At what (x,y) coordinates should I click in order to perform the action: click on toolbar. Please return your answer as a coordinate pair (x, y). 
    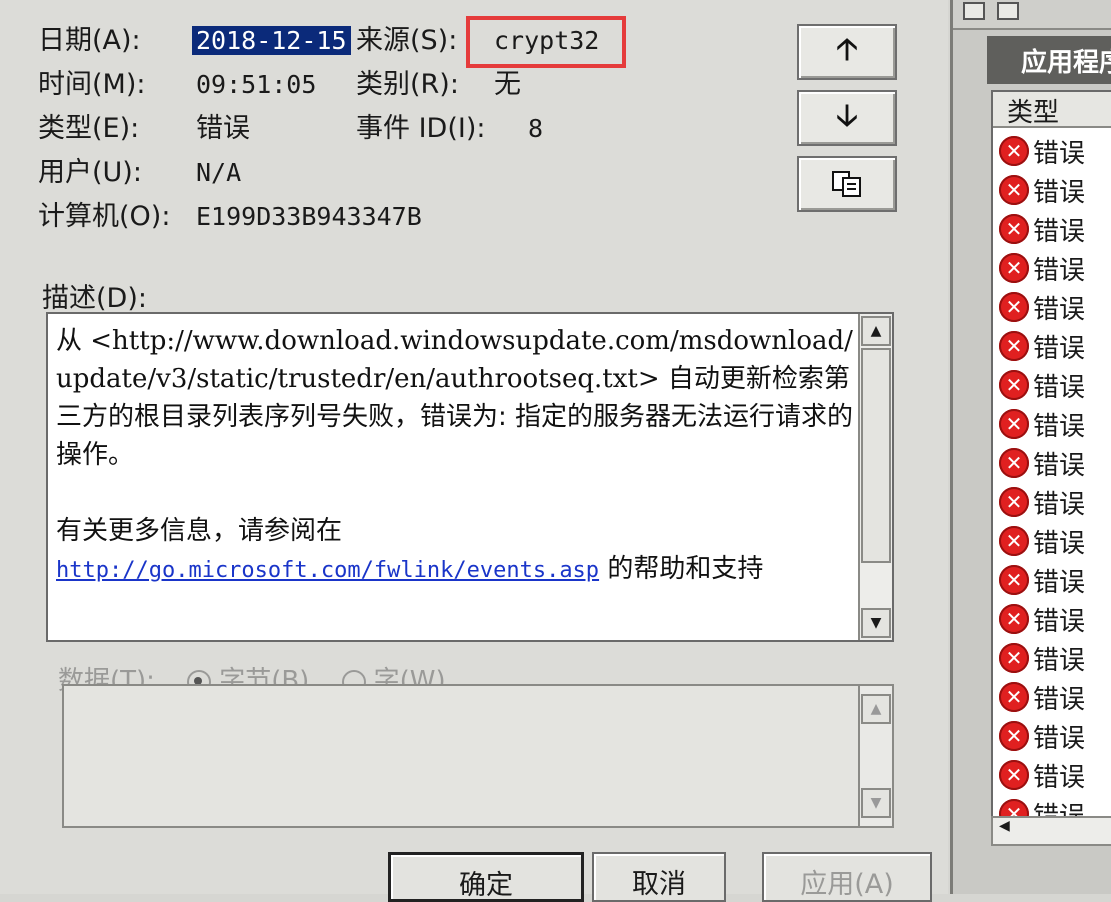
    Looking at the image, I should click on (1032, 15).